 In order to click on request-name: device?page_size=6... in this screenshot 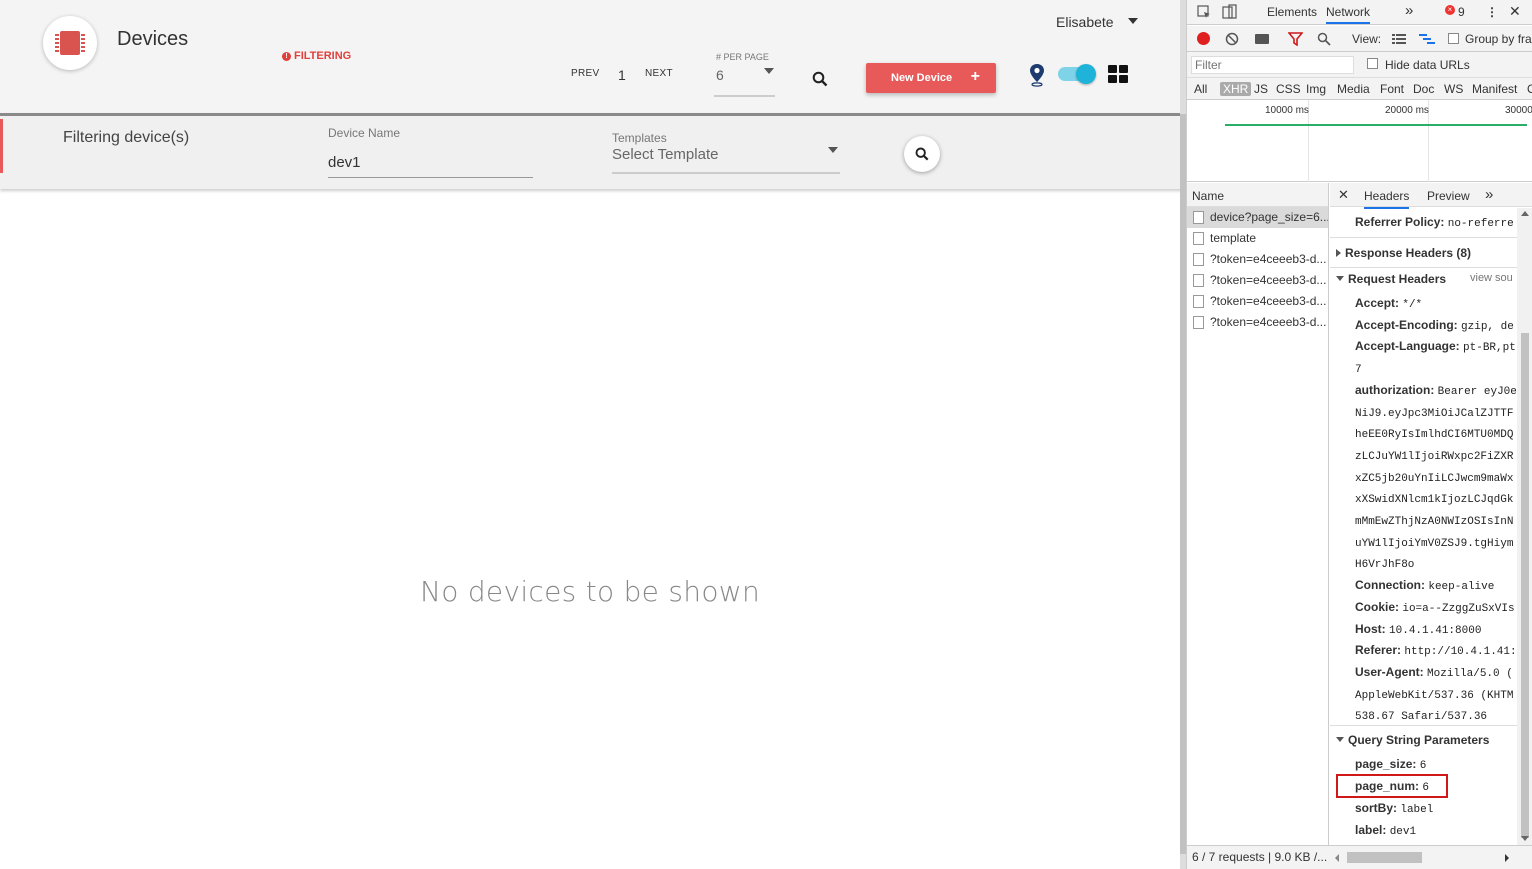, I will do `click(1269, 217)`.